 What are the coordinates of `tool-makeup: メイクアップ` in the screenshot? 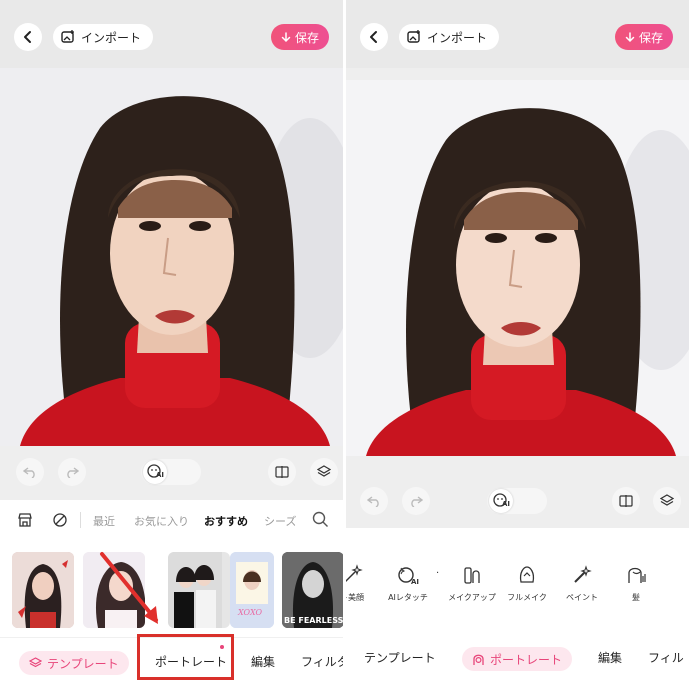 It's located at (472, 583).